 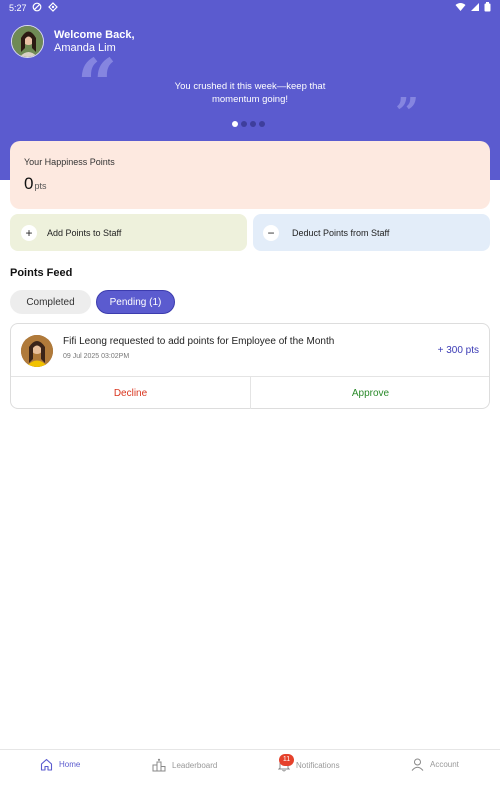 I want to click on decline-button: Decline, so click(x=130, y=393).